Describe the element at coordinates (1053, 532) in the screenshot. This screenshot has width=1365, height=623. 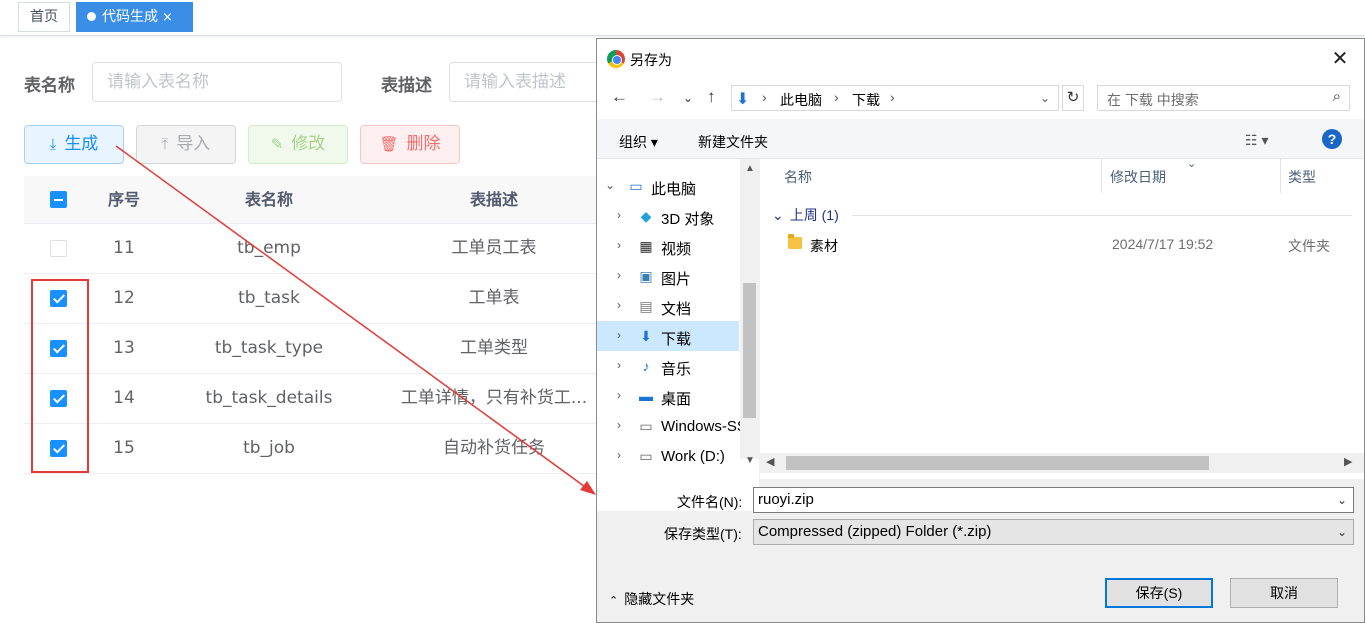
I see `filetype-select: Compressed (zipped) Folder (*.zip) ⌄` at that location.